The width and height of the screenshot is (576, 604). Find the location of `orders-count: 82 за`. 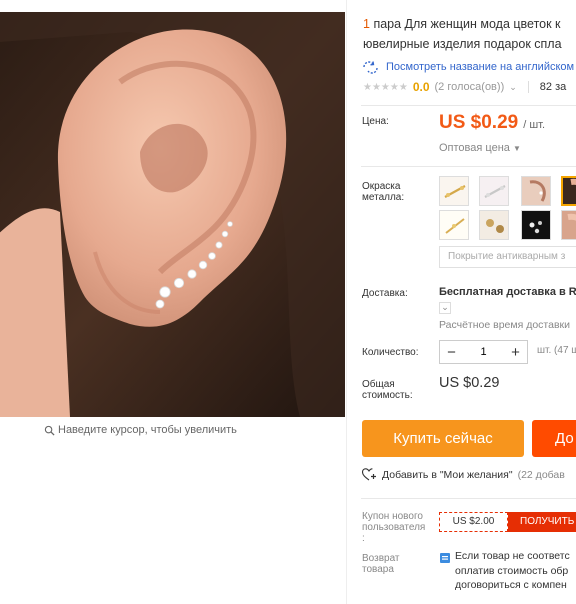

orders-count: 82 за is located at coordinates (553, 87).